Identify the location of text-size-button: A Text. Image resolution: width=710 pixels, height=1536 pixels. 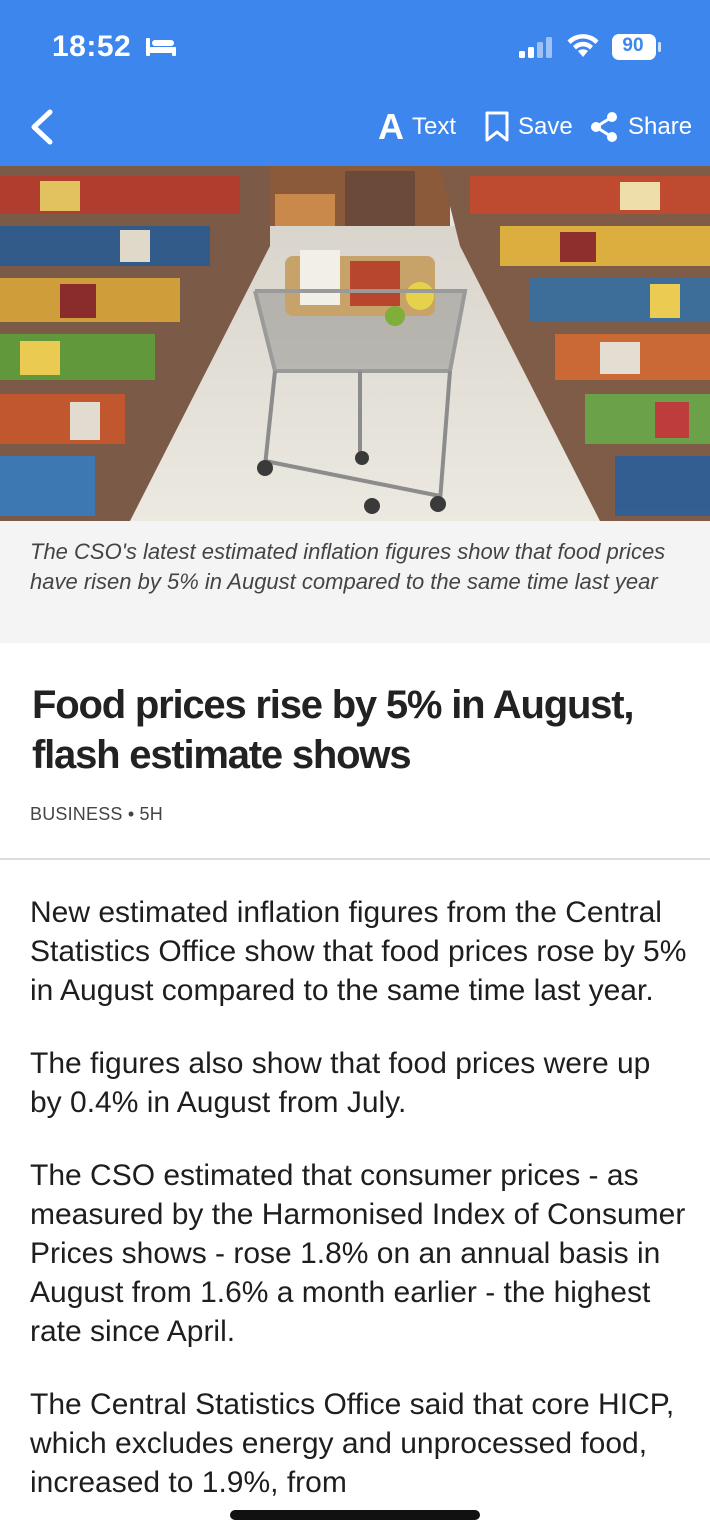
(417, 127).